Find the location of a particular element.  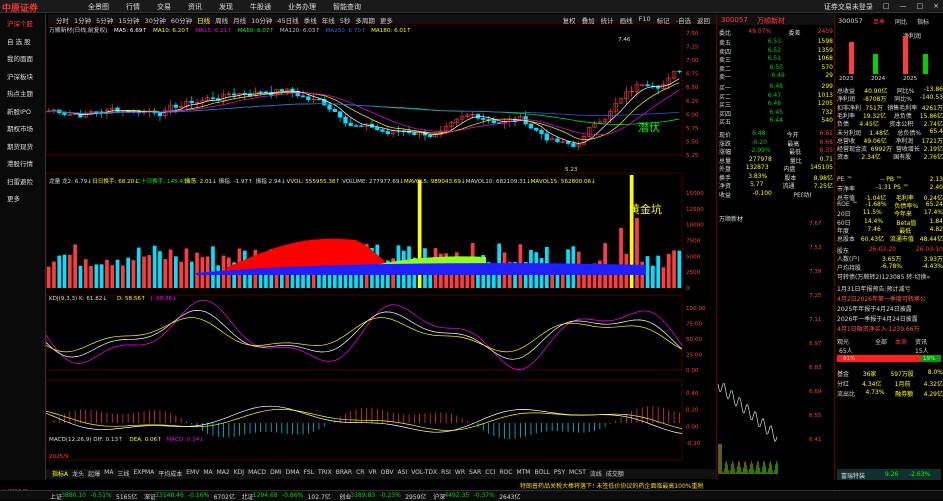

index-quote: -0.86% is located at coordinates (292, 495).